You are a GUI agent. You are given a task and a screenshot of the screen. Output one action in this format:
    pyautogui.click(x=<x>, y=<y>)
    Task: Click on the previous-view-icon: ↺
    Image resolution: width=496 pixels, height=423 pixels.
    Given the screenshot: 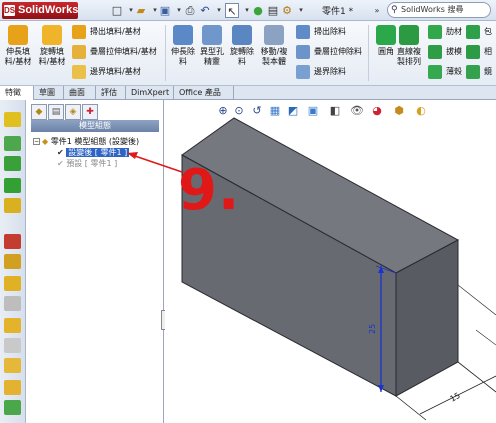 What is the action you would take?
    pyautogui.click(x=257, y=111)
    